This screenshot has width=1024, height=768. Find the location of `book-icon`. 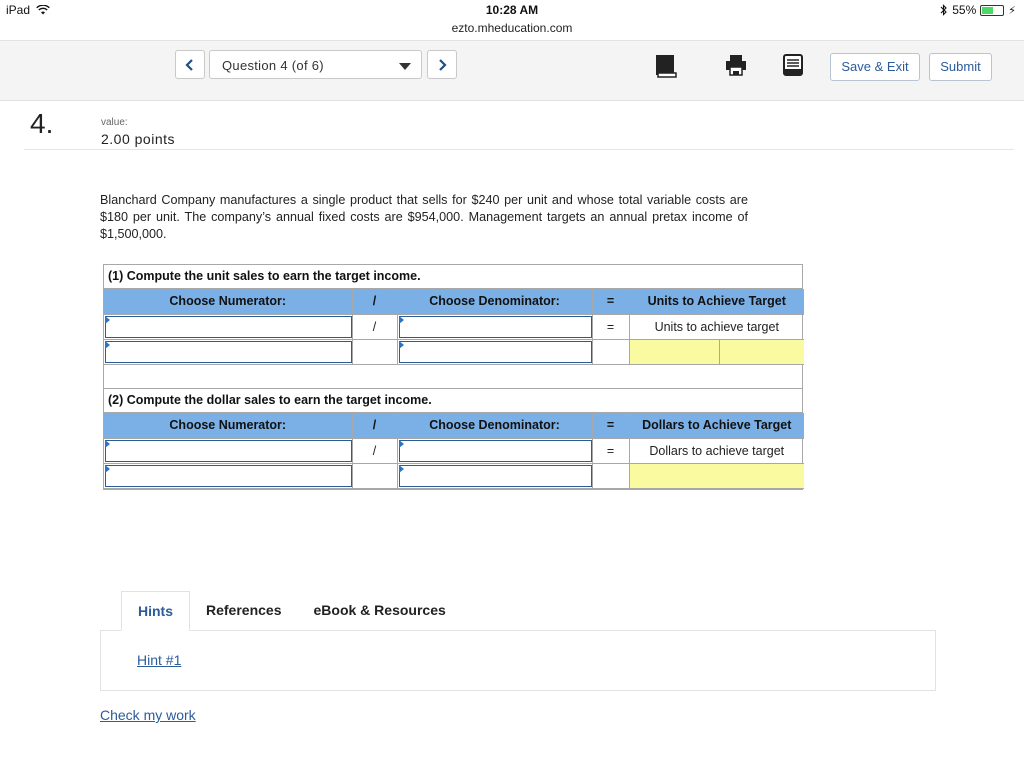

book-icon is located at coordinates (666, 66).